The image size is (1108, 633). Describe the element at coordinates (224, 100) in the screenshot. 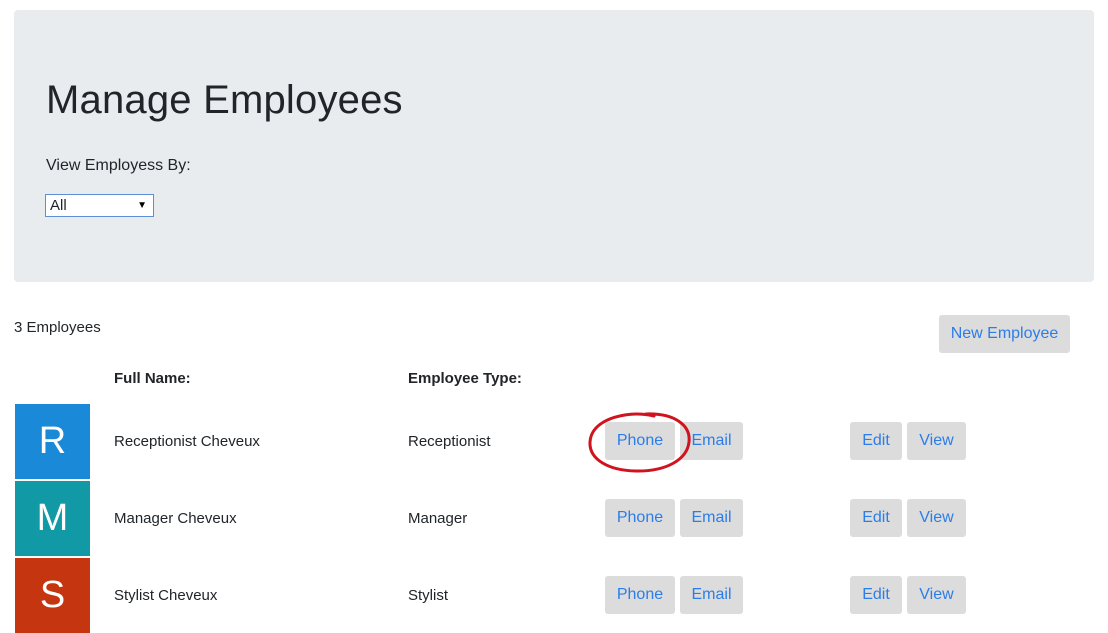

I see `page-title: Manage Employees` at that location.